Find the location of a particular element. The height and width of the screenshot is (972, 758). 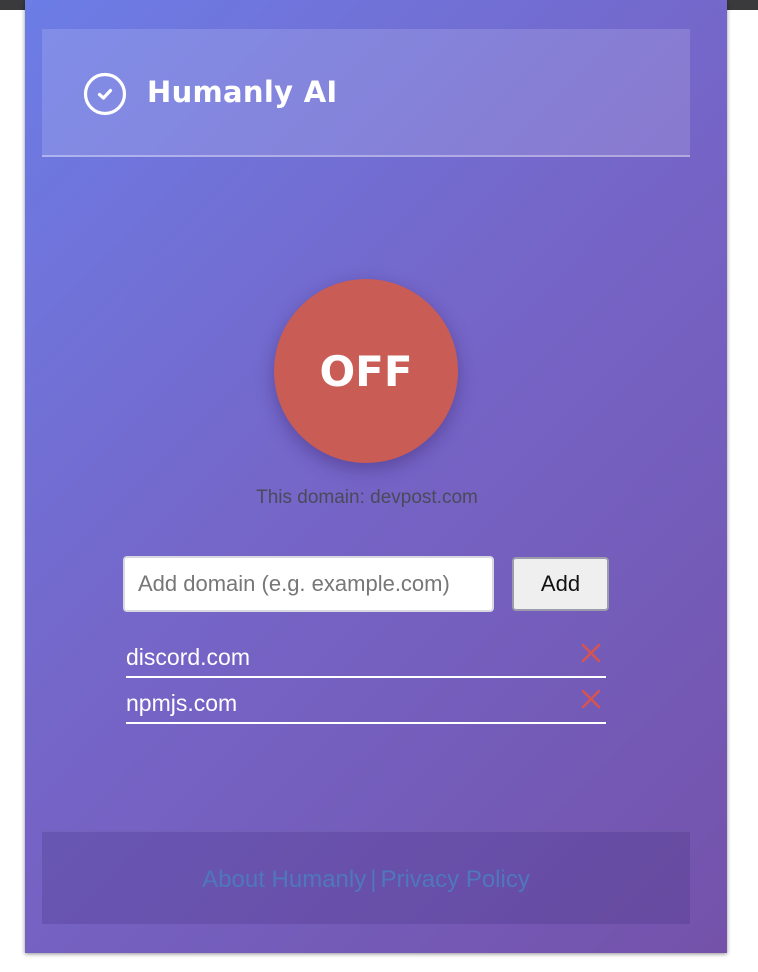

list-item: npmjs.com is located at coordinates (366, 702).